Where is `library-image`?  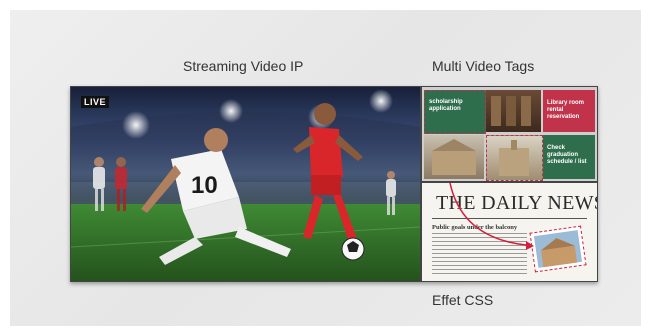
library-image is located at coordinates (511, 111).